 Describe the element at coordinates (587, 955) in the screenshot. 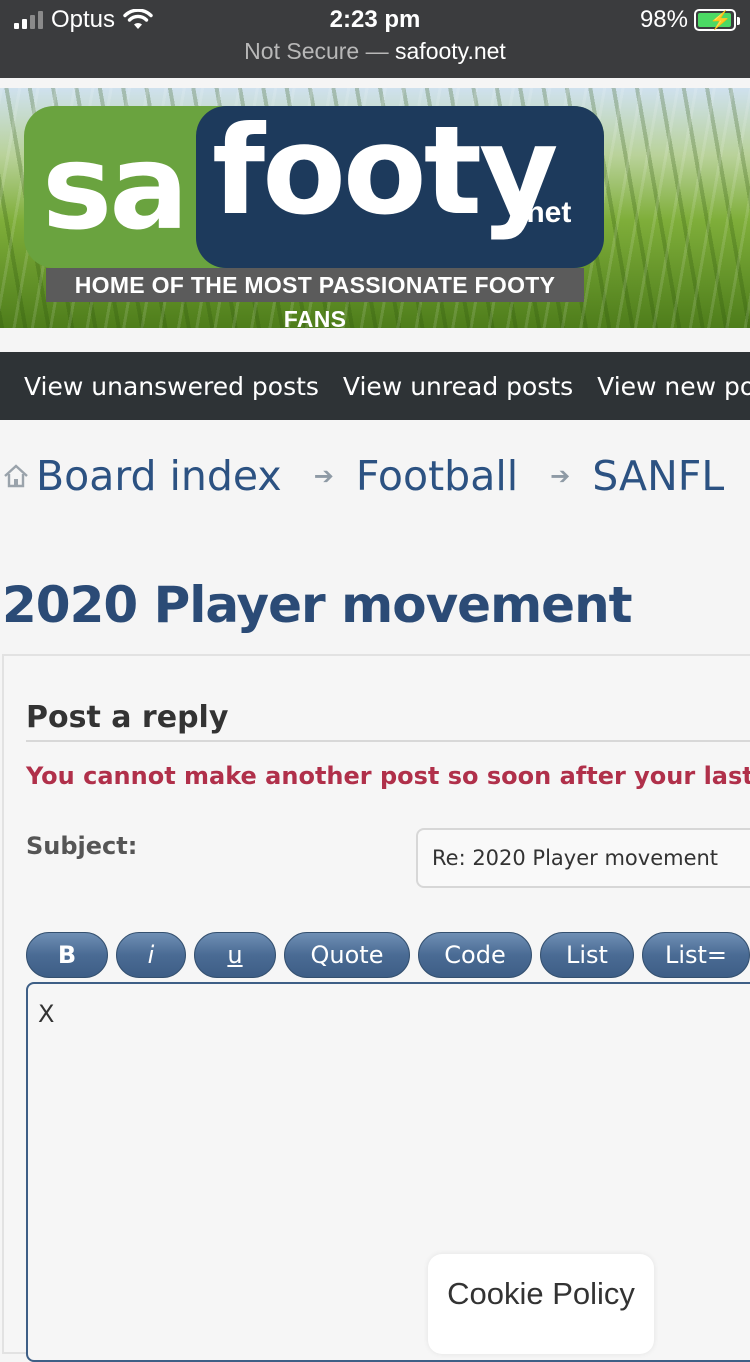

I see `list-button: List` at that location.